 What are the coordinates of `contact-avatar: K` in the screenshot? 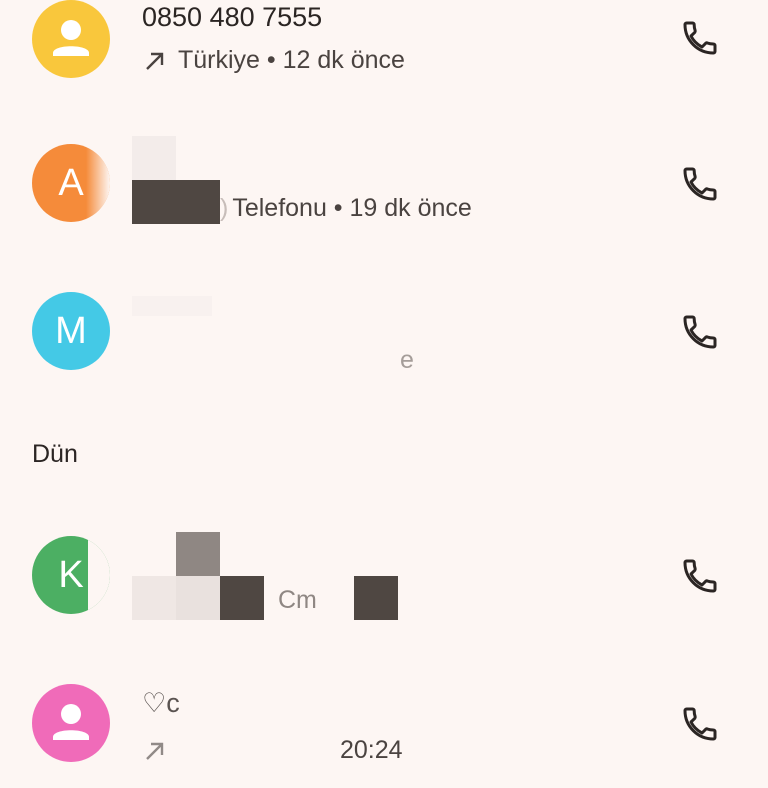 It's located at (71, 575).